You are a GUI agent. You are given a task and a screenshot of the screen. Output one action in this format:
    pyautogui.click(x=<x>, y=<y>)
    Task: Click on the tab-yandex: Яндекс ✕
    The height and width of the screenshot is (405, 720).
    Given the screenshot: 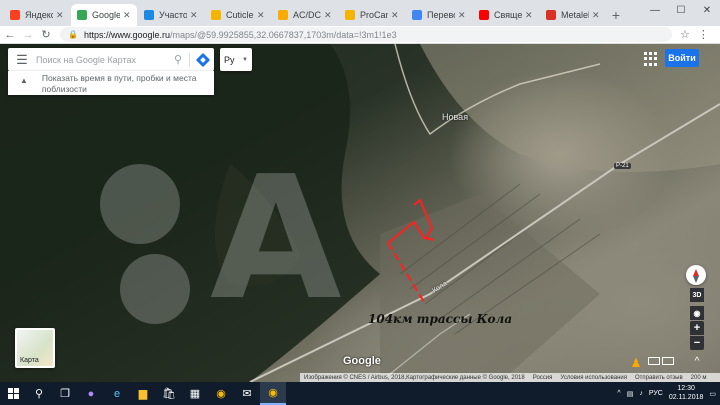 What is the action you would take?
    pyautogui.click(x=37, y=15)
    